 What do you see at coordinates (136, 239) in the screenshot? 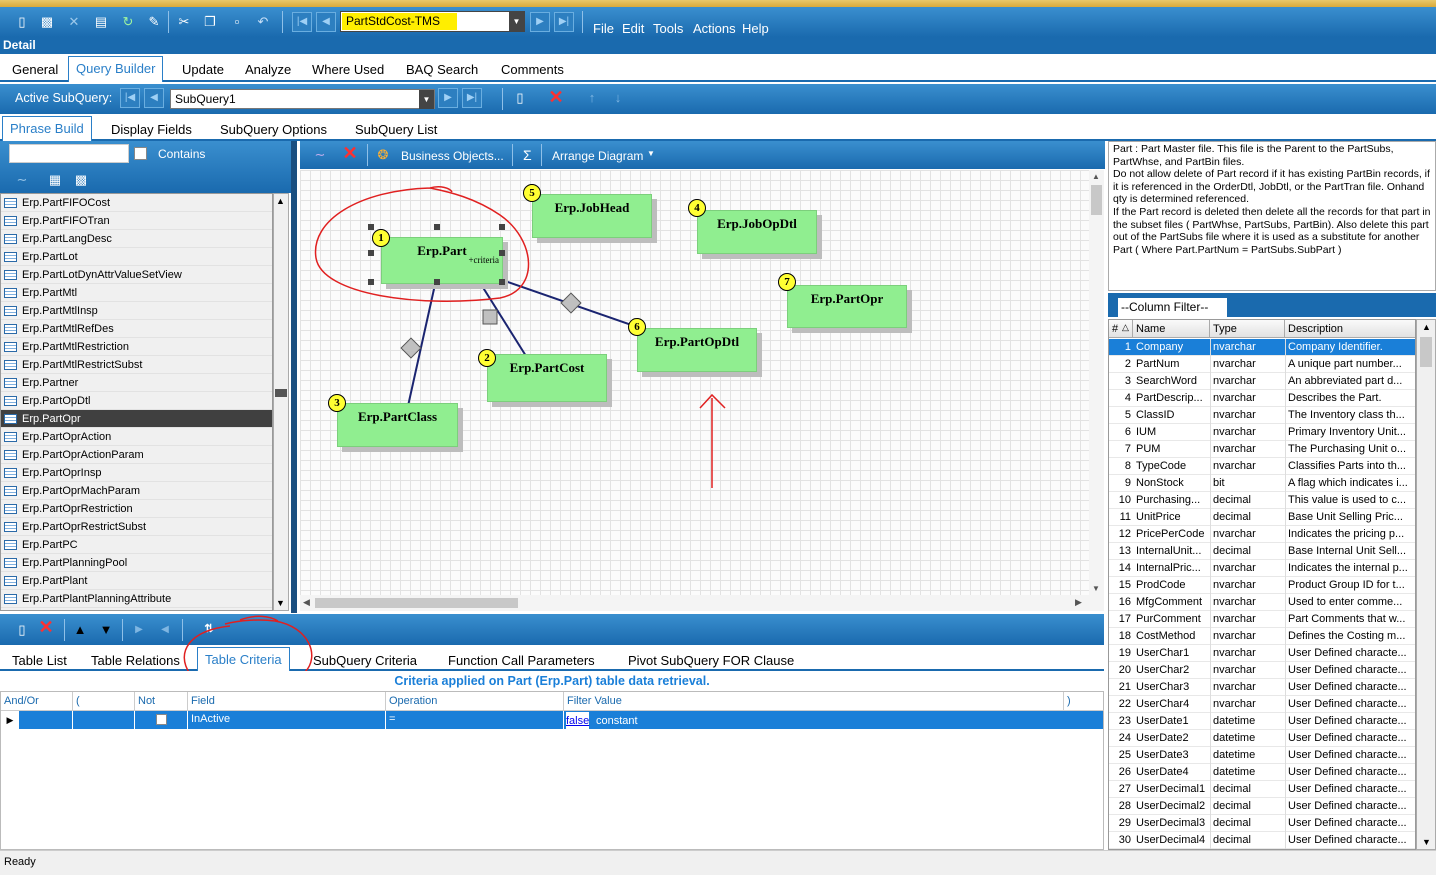
I see `table-list-item: Erp.PartLangDesc` at bounding box center [136, 239].